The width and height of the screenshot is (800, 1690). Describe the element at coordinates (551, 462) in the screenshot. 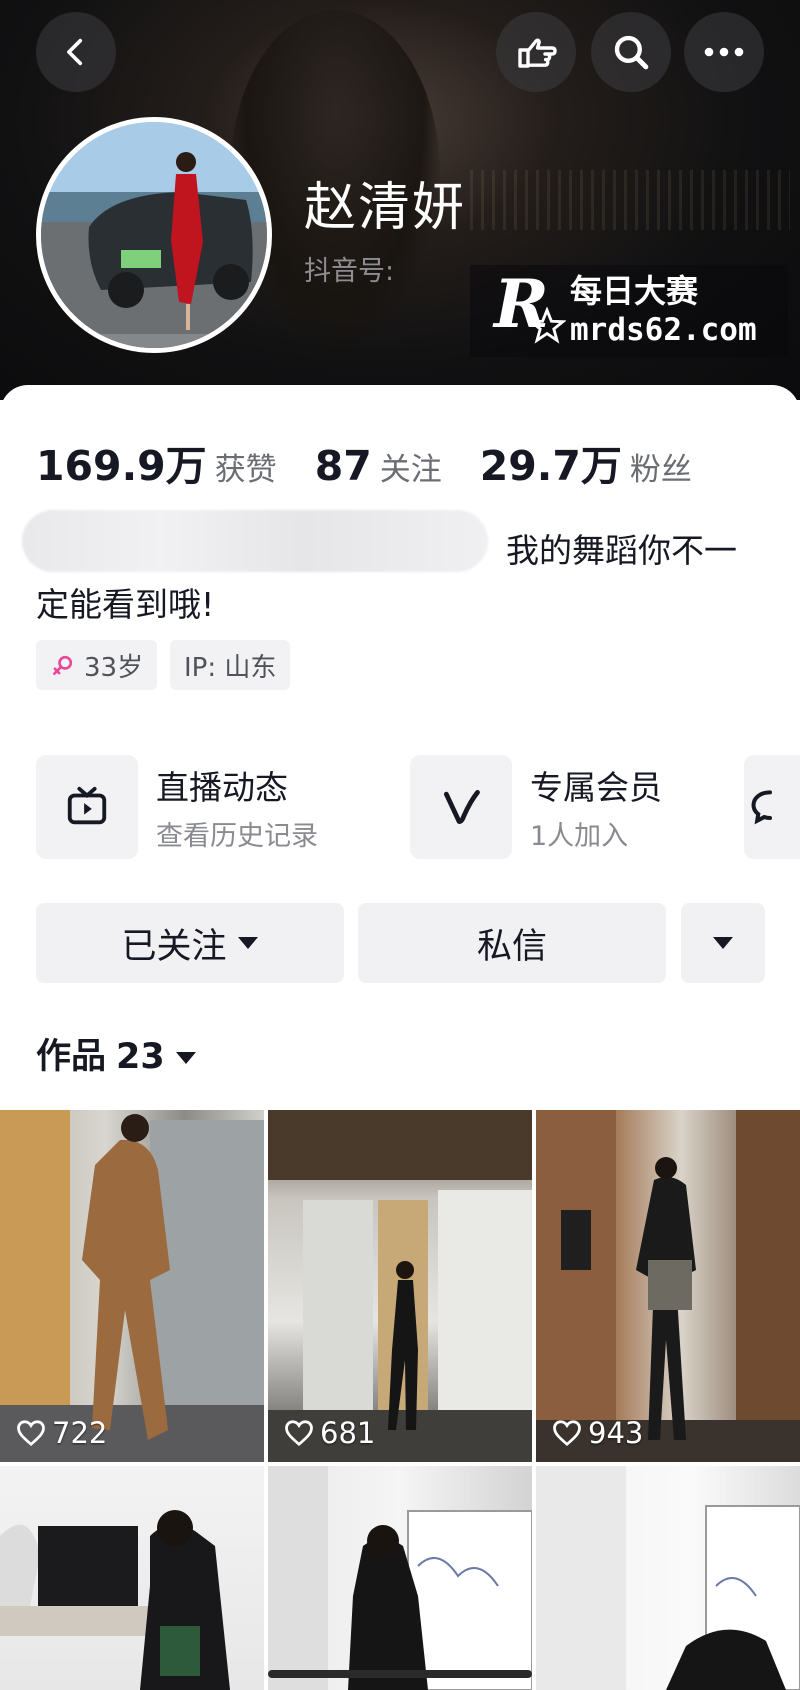

I see `followers-count: 29.7万` at that location.